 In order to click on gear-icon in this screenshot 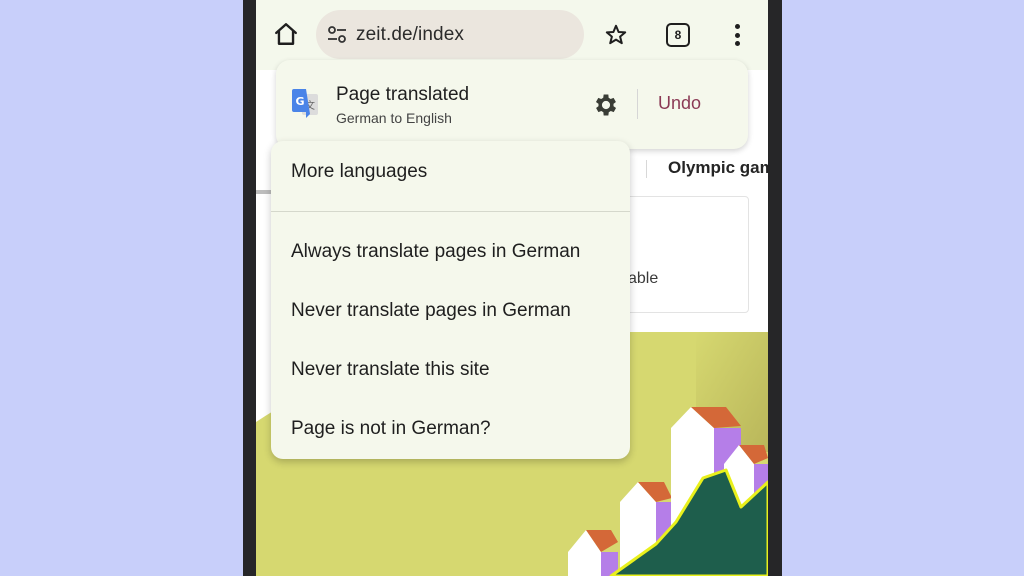, I will do `click(606, 105)`.